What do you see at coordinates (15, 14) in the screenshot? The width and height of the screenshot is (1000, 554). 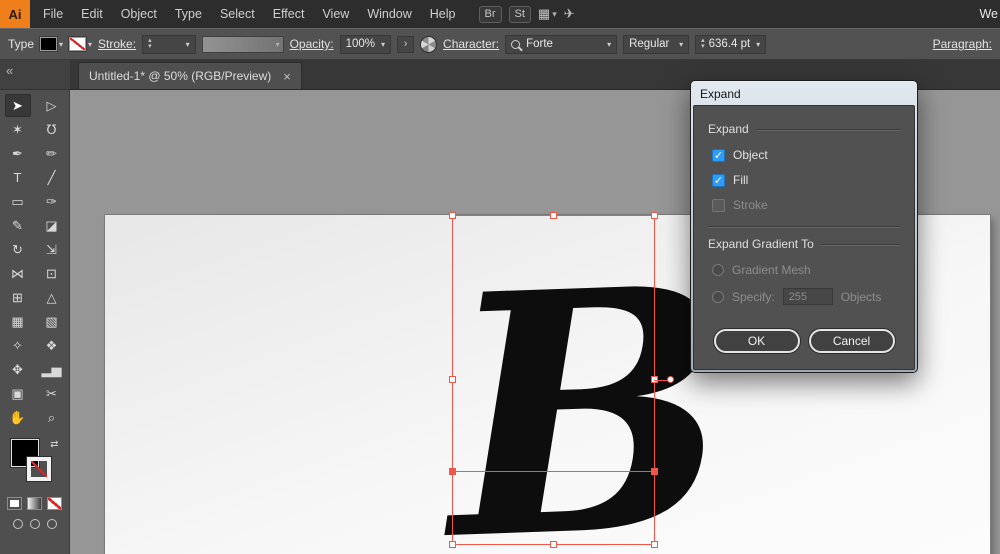 I see `illustrator-logo-icon: Ai` at bounding box center [15, 14].